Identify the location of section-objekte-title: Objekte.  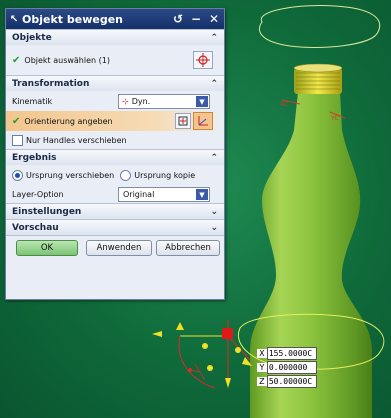
(32, 37).